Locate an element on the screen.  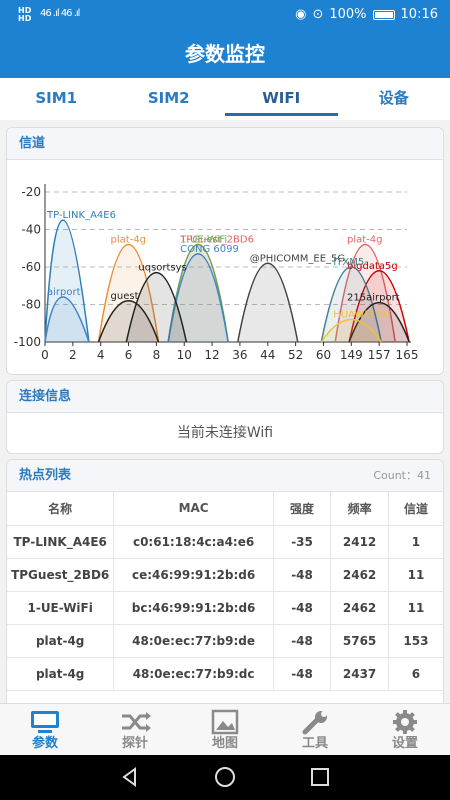
signal-label: ITXM5- is located at coordinates (350, 262).